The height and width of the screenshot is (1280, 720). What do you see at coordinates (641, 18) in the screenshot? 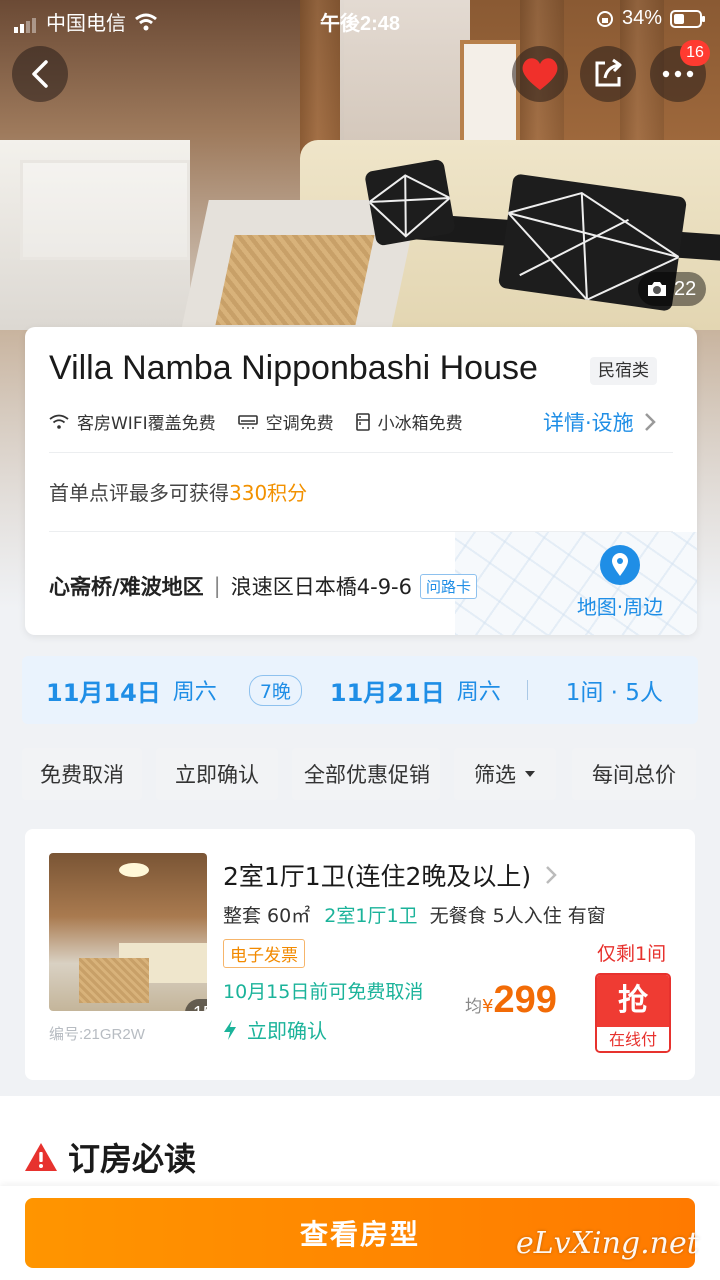
I see `battery-percent: 34%` at bounding box center [641, 18].